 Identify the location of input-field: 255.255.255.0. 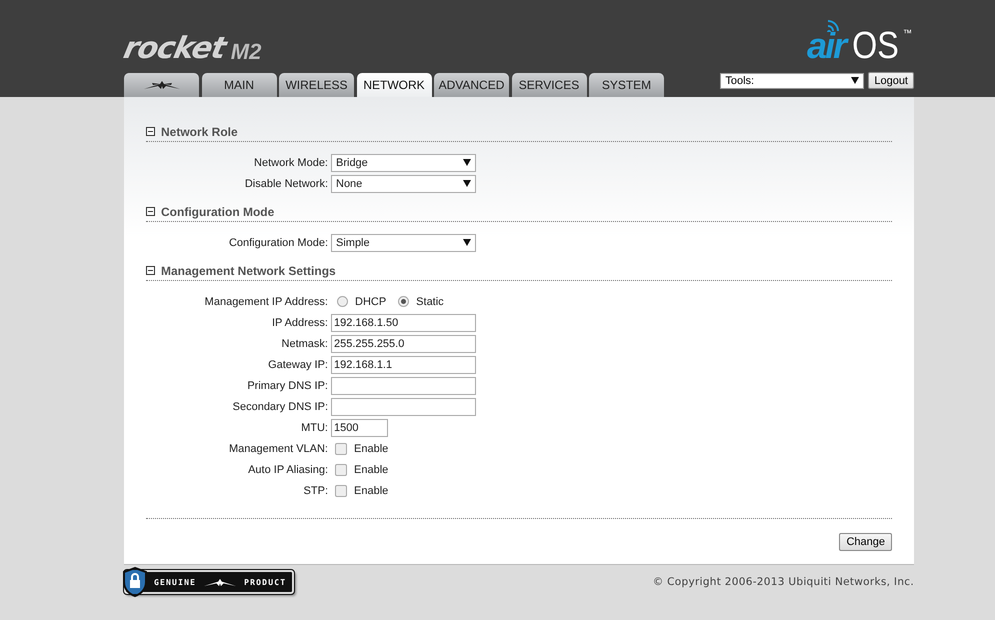
(403, 343).